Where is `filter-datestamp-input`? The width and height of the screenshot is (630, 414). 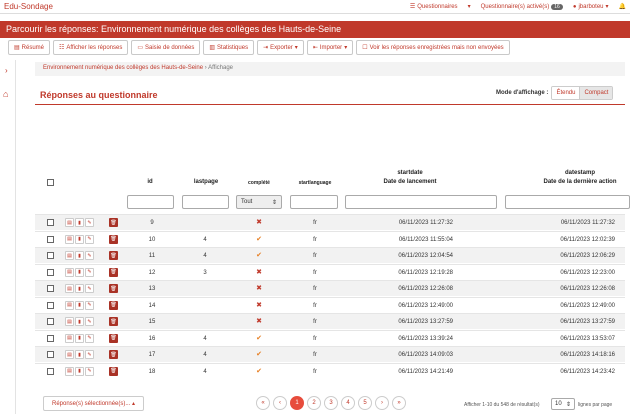
filter-datestamp-input is located at coordinates (567, 202).